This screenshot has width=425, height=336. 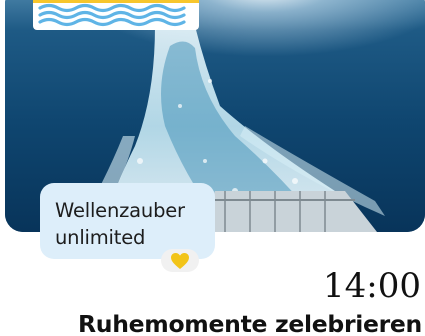 I want to click on wave-logo-icon, so click(x=116, y=15).